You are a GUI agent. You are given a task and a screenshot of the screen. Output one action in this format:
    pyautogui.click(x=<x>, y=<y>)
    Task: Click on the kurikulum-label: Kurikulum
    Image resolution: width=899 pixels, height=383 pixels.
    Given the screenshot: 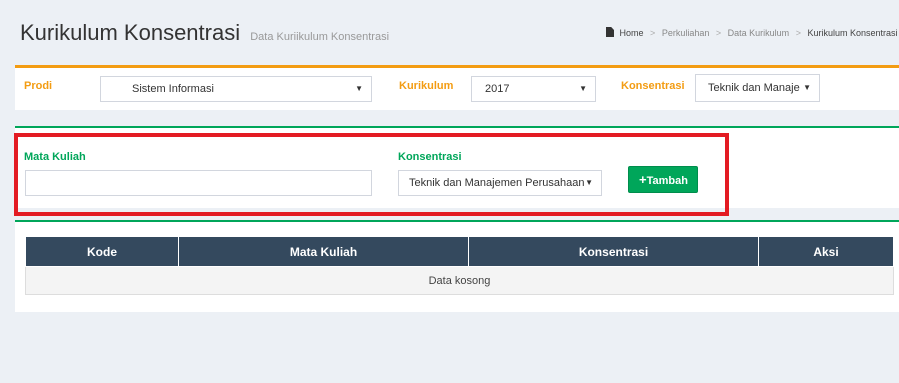 What is the action you would take?
    pyautogui.click(x=426, y=86)
    